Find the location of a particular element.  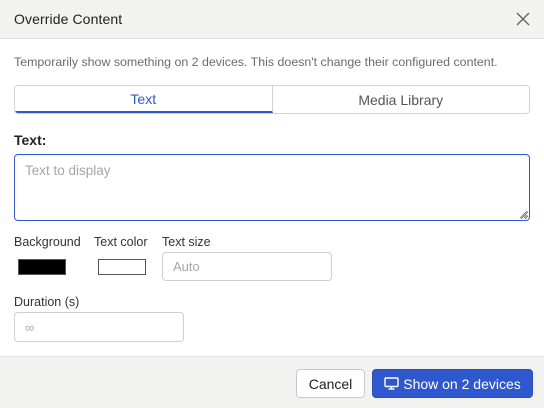

tab-text: Text is located at coordinates (144, 99).